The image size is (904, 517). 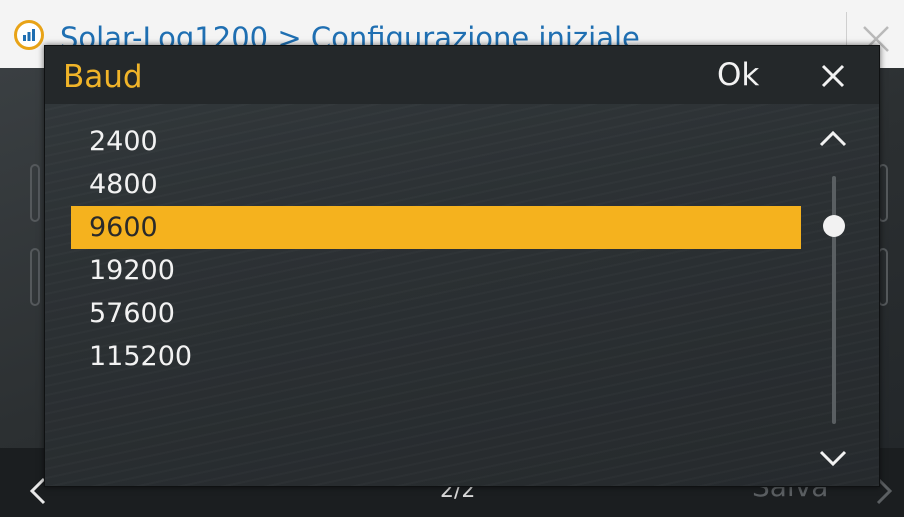 I want to click on scroll-down-button, so click(x=833, y=460).